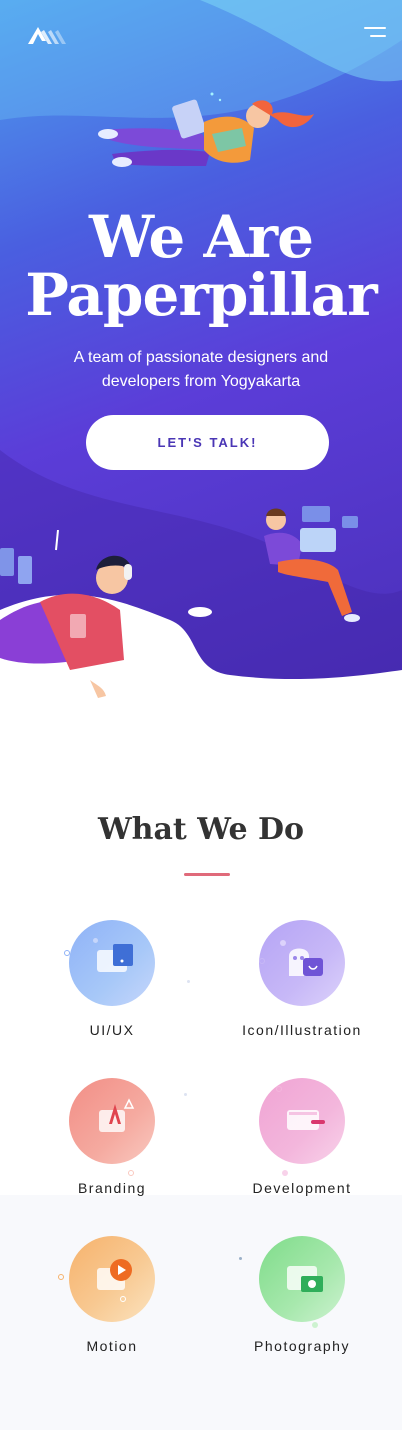  I want to click on ui-ux-icon, so click(112, 963).